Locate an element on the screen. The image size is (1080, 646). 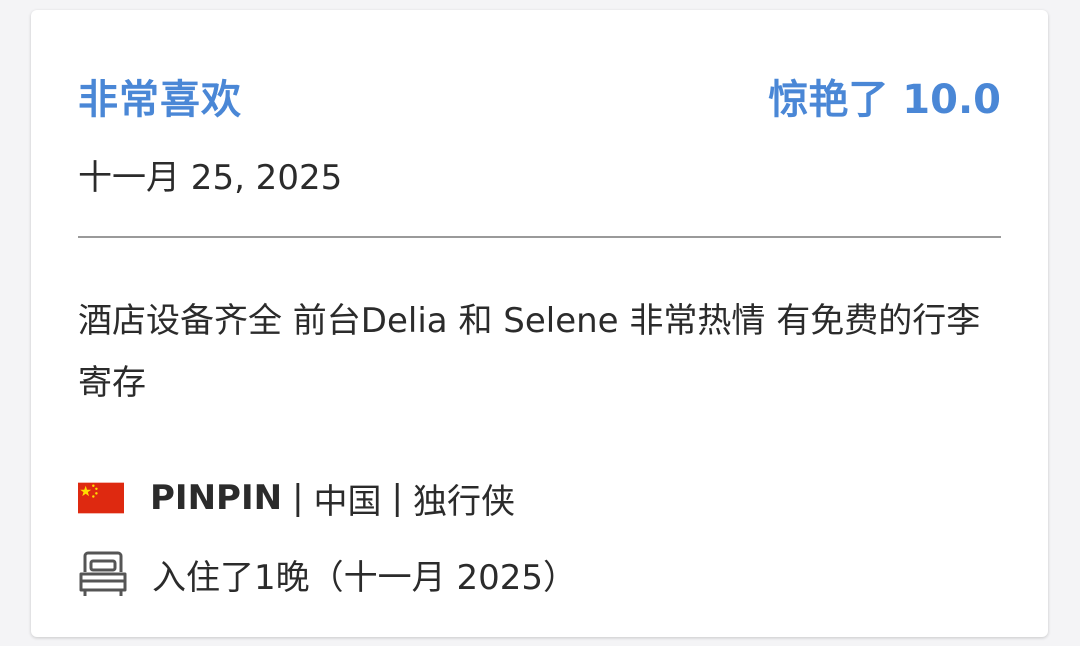
reviewer-country: 中国 is located at coordinates (347, 501).